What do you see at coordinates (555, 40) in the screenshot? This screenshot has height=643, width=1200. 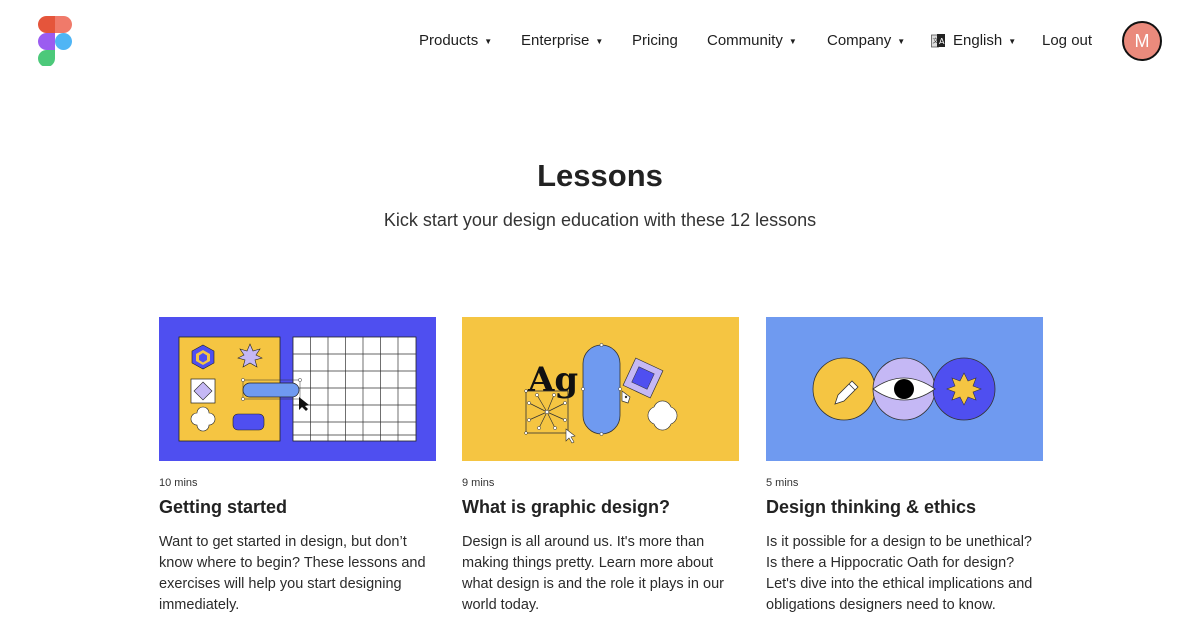 I see `nav-enterprise-label: Enterprise` at bounding box center [555, 40].